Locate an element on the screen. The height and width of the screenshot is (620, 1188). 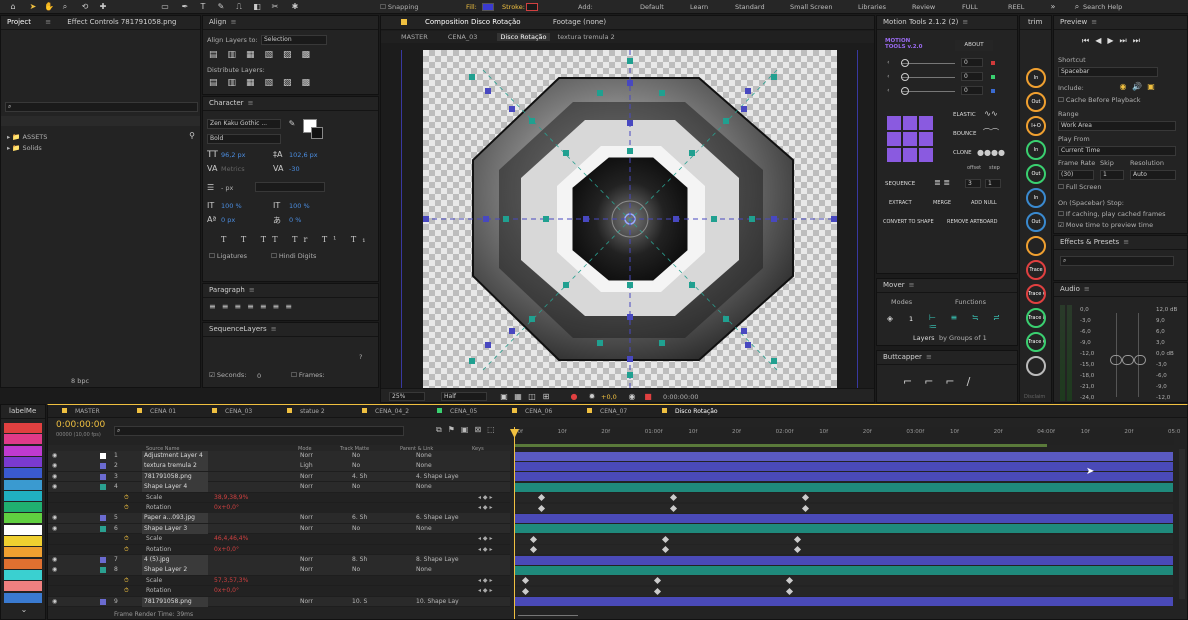
timeline-tab: CENA_04_2 is located at coordinates (385, 411).